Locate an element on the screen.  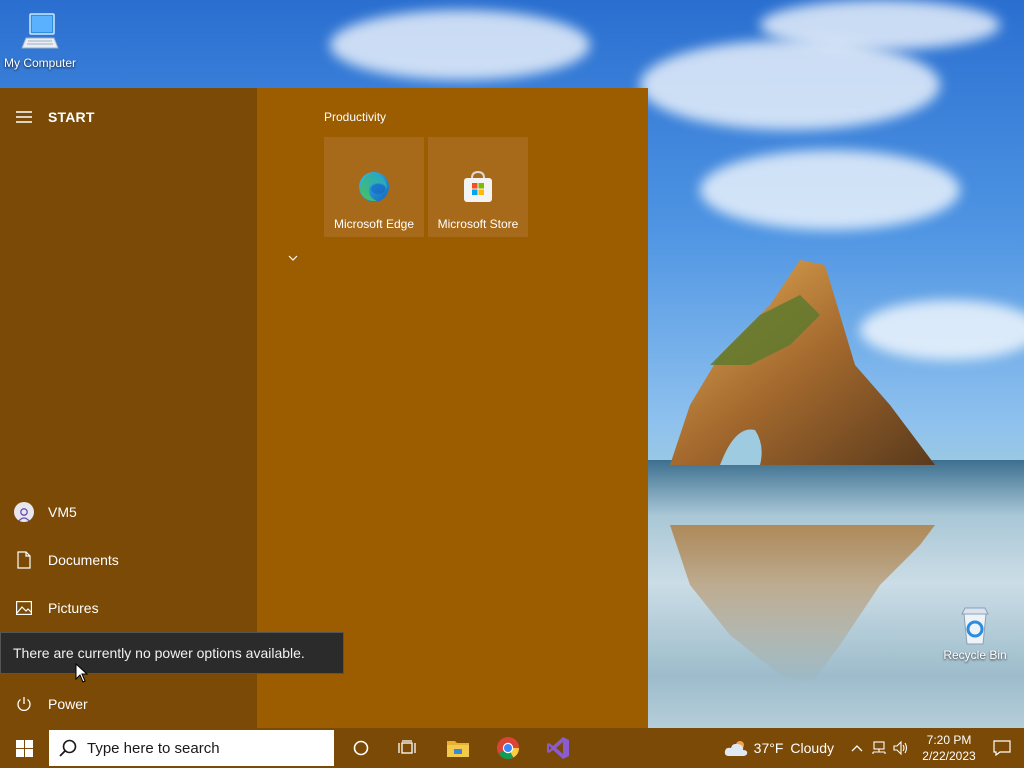
notifications-button is located at coordinates (1002, 748).